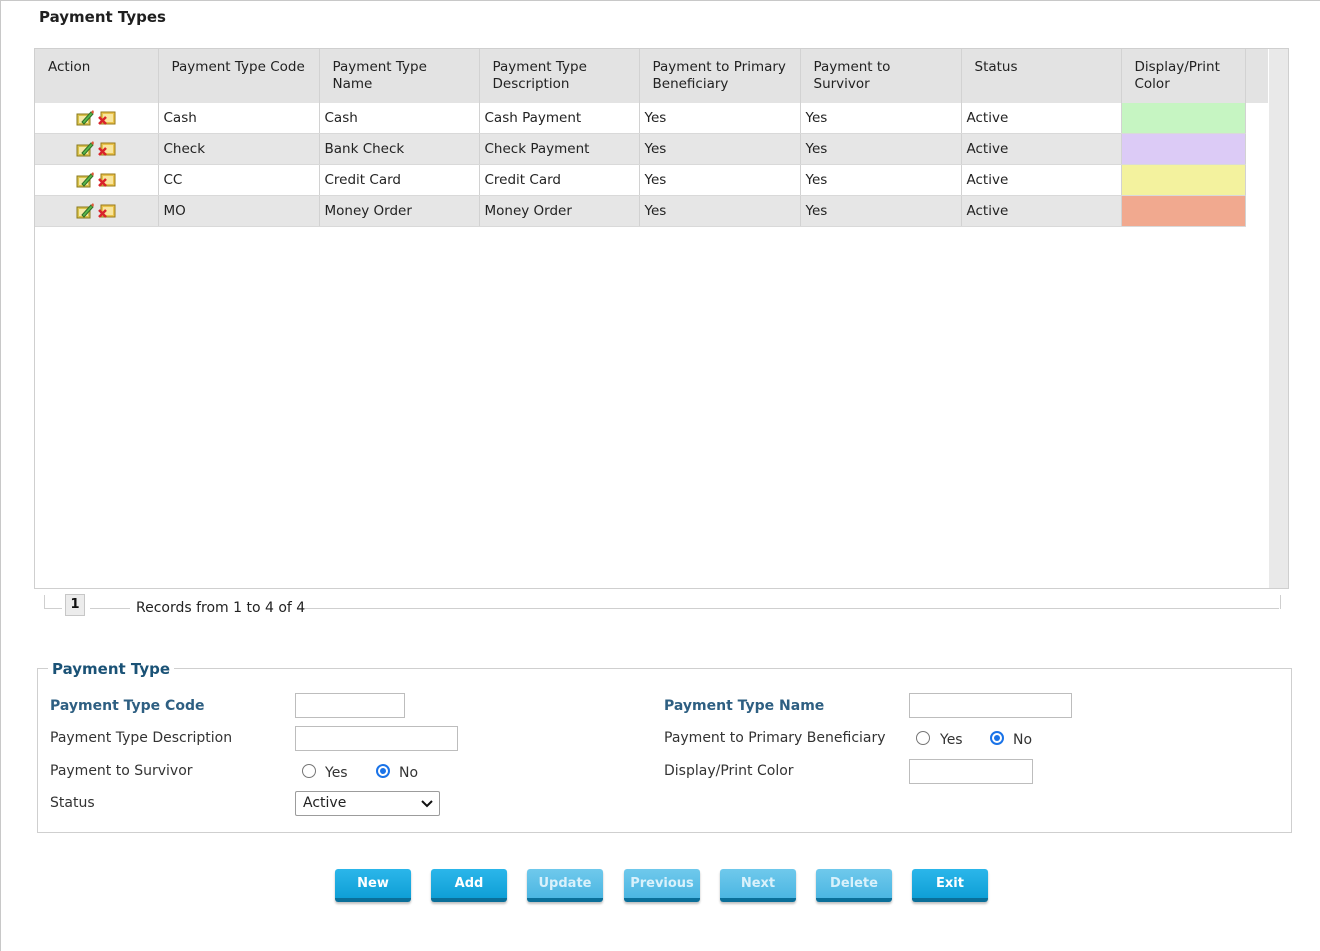  Describe the element at coordinates (309, 771) in the screenshot. I see `survivor-yes-radio` at that location.